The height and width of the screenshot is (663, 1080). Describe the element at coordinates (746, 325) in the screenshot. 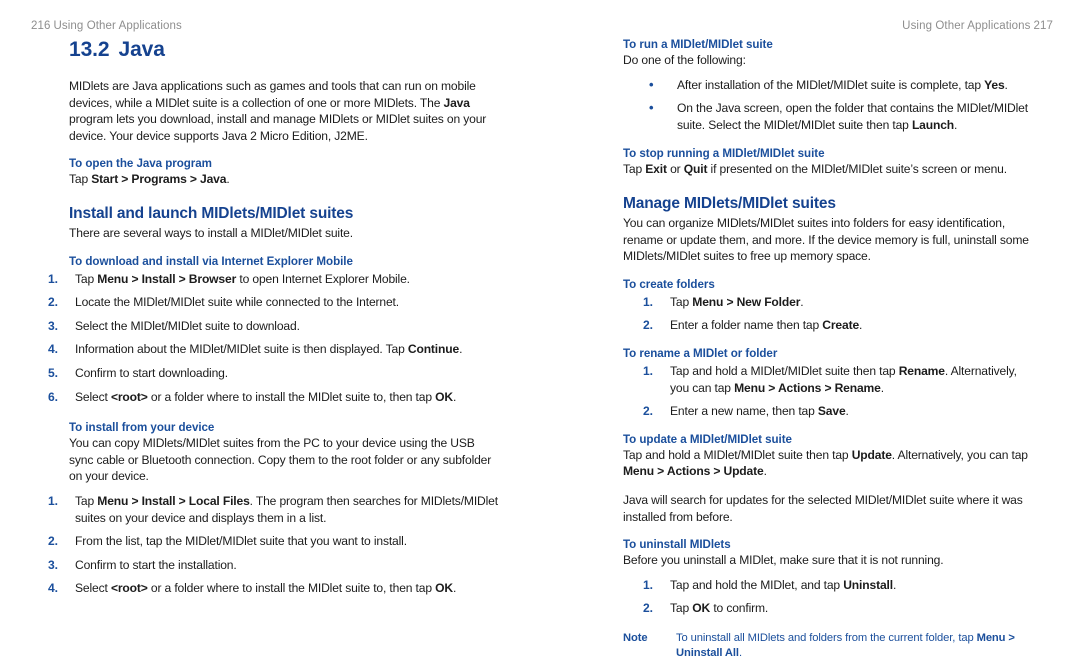

I see `step-text-pre: Enter a folder name then tap` at that location.